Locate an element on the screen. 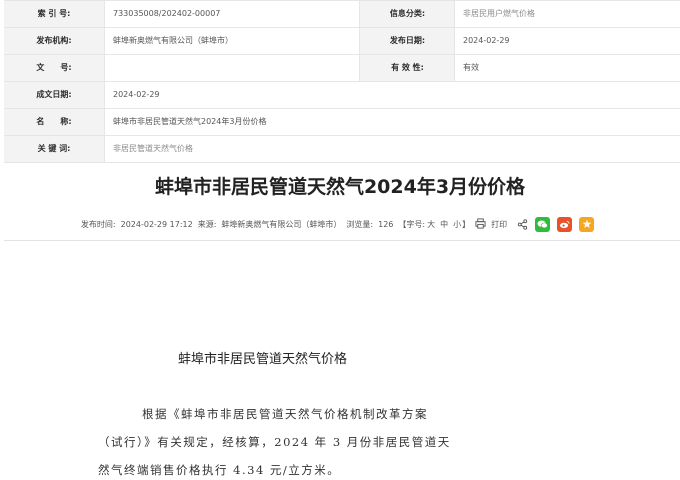  printer-icon is located at coordinates (480, 224).